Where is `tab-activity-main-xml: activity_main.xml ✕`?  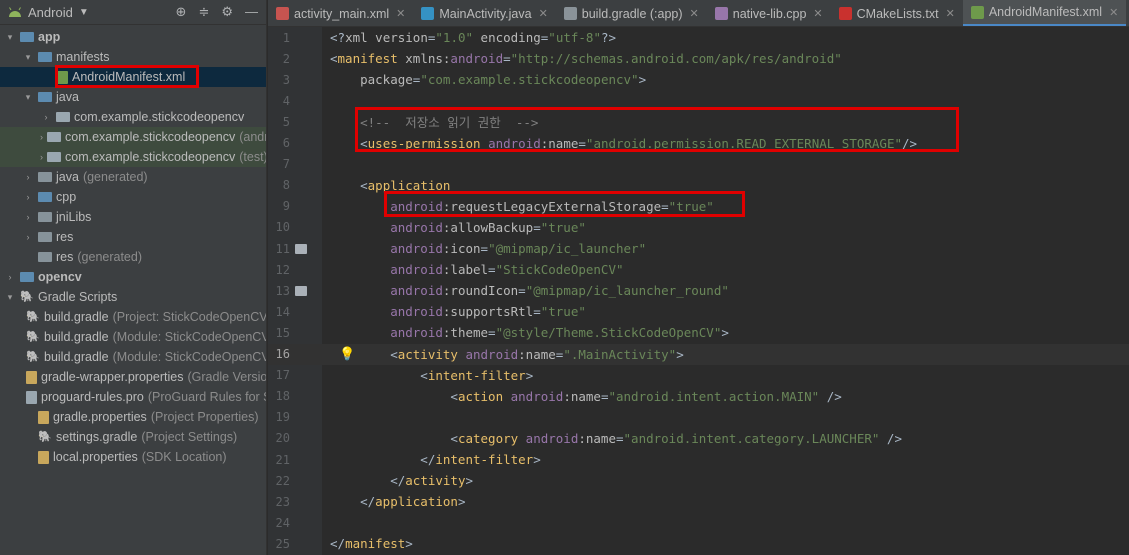 tab-activity-main-xml: activity_main.xml ✕ is located at coordinates (340, 13).